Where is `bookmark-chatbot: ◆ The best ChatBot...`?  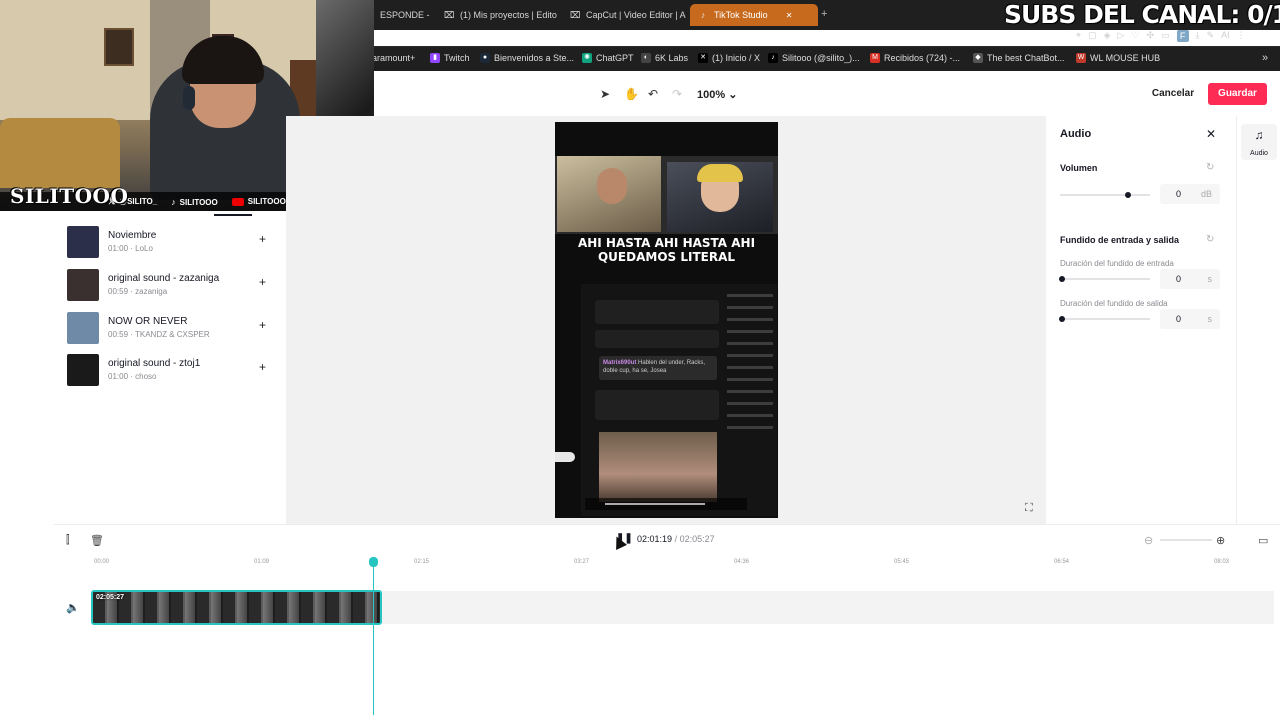 bookmark-chatbot: ◆ The best ChatBot... is located at coordinates (1019, 58).